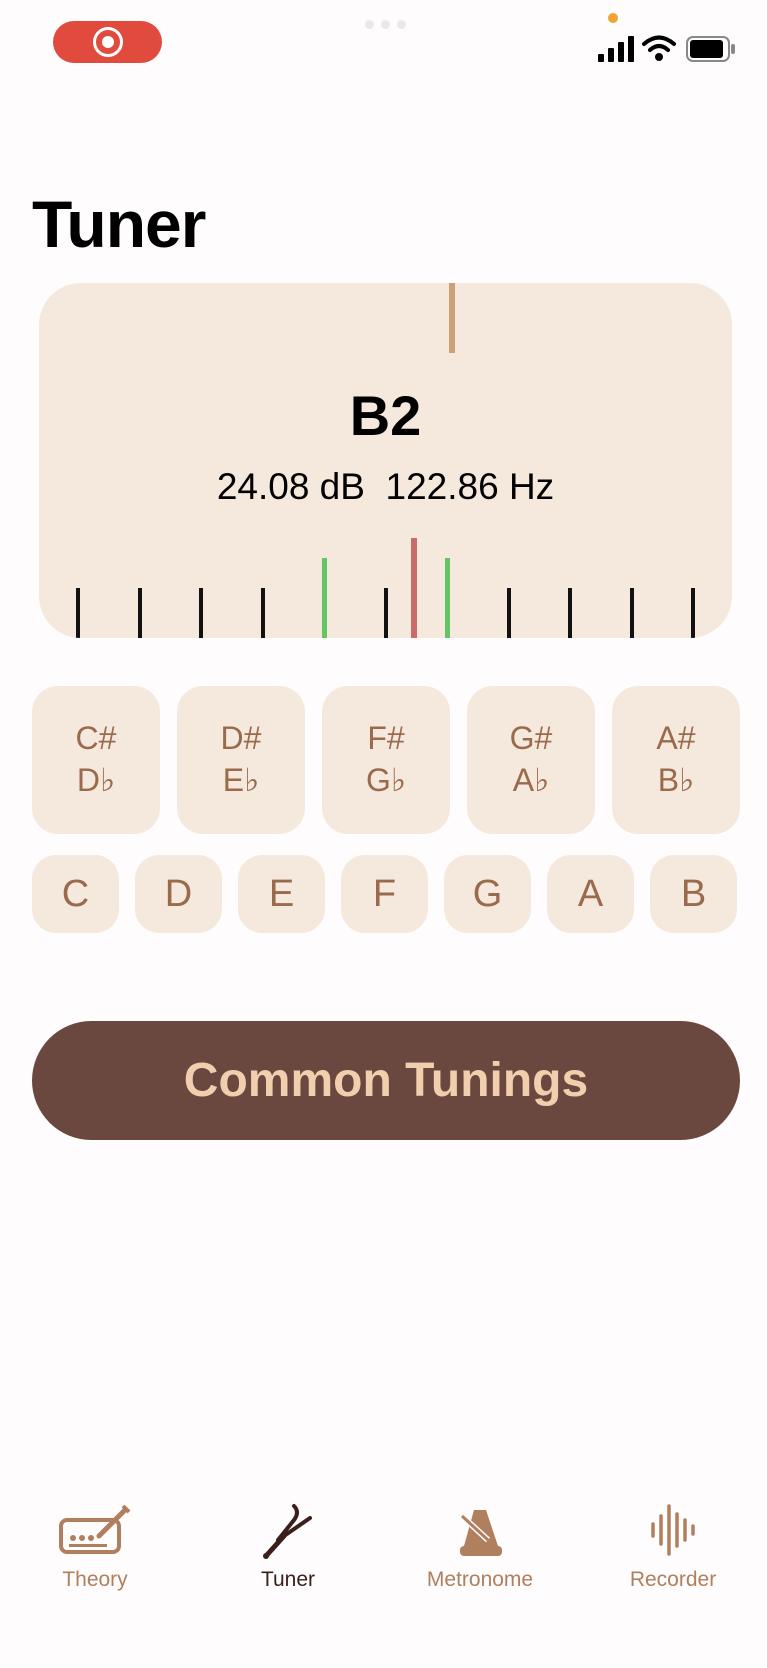 This screenshot has height=1668, width=767. Describe the element at coordinates (178, 894) in the screenshot. I see `note-button-d: D` at that location.